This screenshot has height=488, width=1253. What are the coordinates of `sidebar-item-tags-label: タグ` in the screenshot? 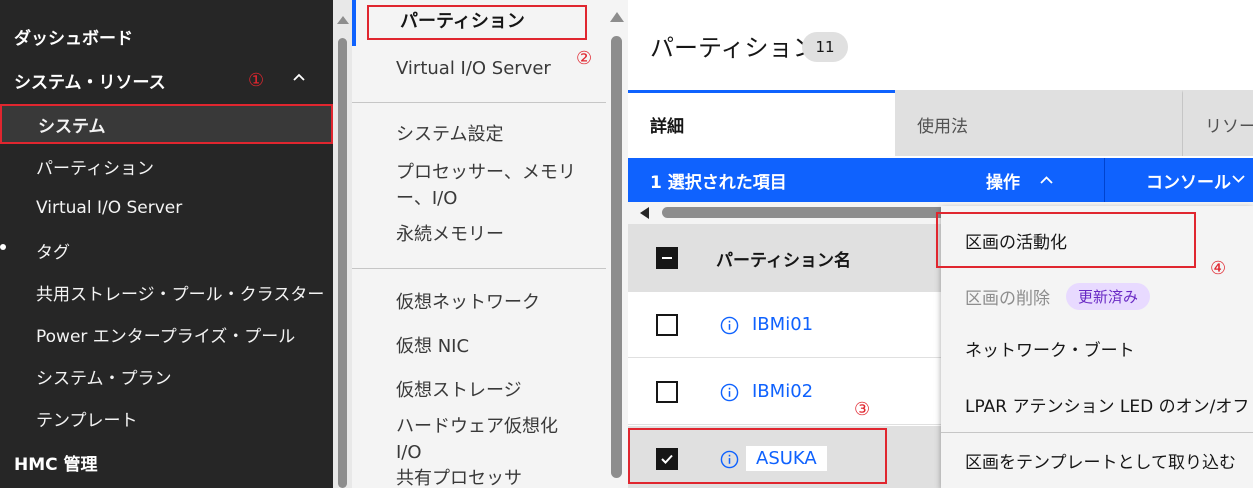 It's located at (53, 252).